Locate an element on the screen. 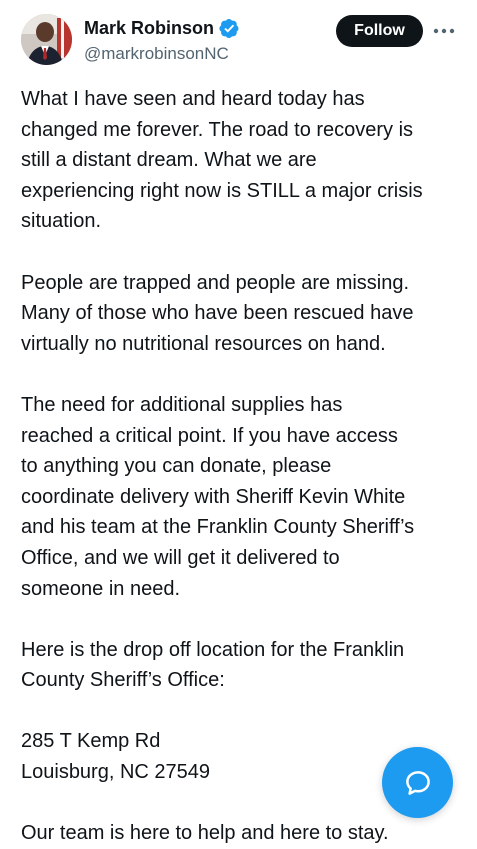 The image size is (477, 849). more-options-button is located at coordinates (444, 31).